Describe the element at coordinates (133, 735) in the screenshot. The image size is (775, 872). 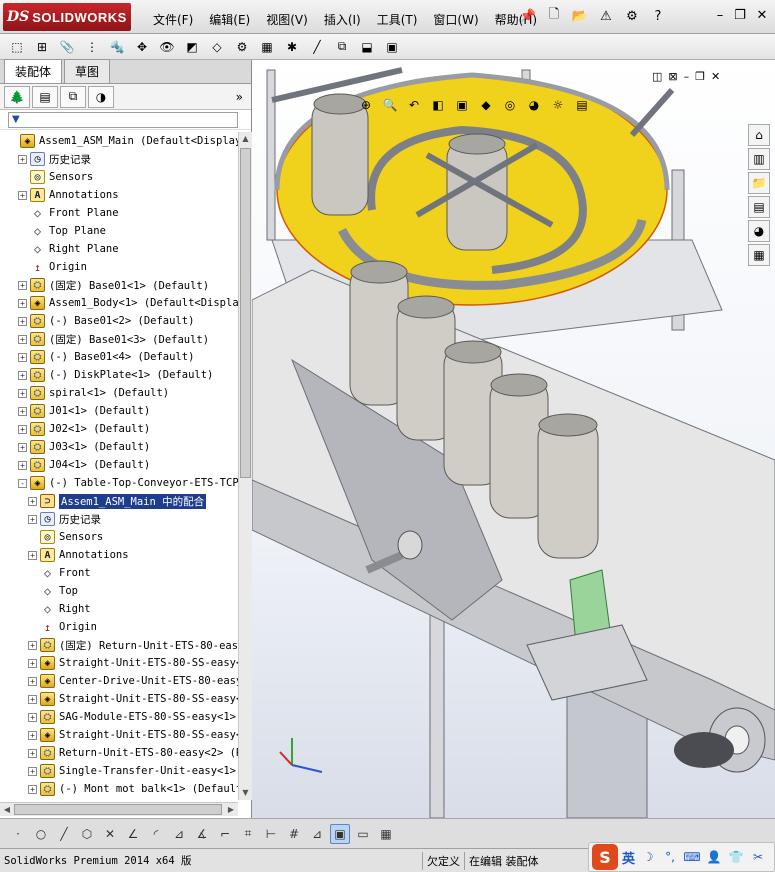
I see `tree-item: + ◈ Straight-Unit-ETS-80-SS-easy<` at that location.